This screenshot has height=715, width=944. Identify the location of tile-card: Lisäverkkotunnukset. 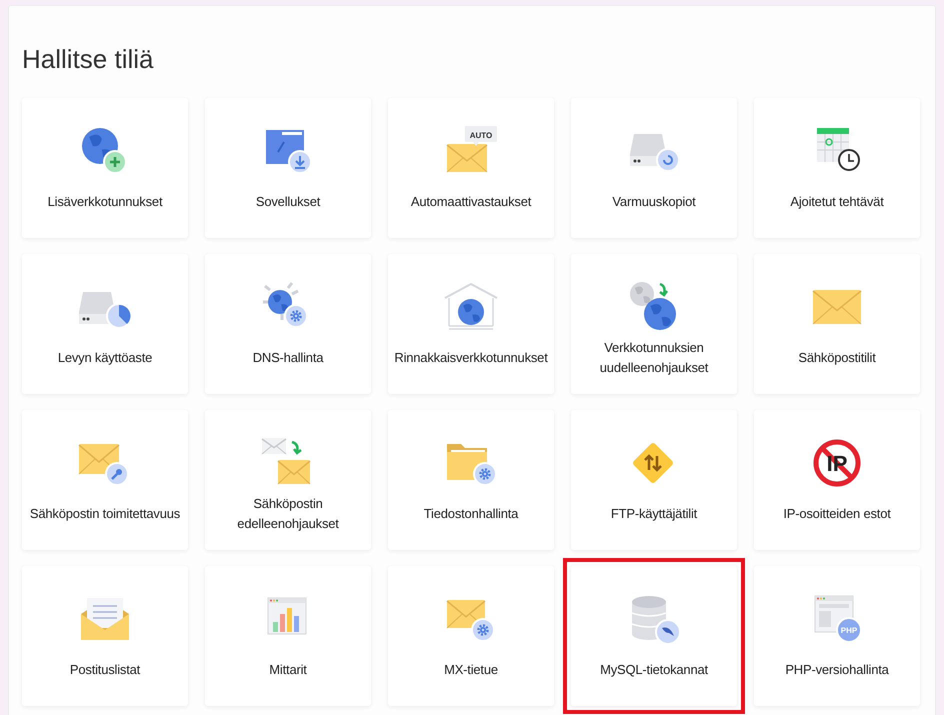
(105, 168).